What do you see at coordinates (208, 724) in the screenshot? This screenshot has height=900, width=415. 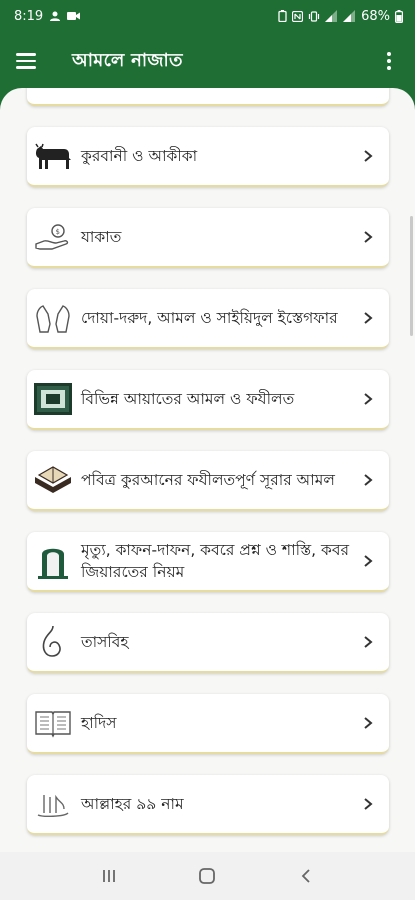 I see `list-item-hadis: হাদিস` at bounding box center [208, 724].